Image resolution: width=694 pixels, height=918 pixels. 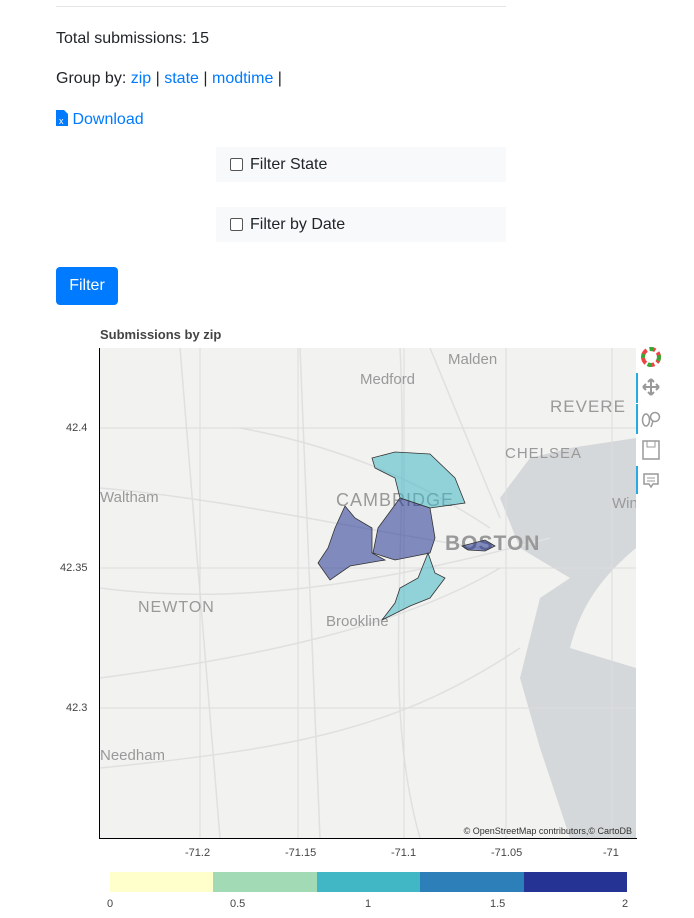 What do you see at coordinates (61, 121) in the screenshot?
I see `svg-text: x` at bounding box center [61, 121].